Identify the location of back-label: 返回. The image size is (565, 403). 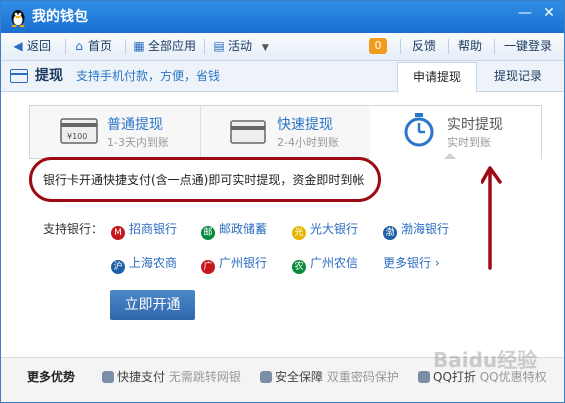
(39, 46).